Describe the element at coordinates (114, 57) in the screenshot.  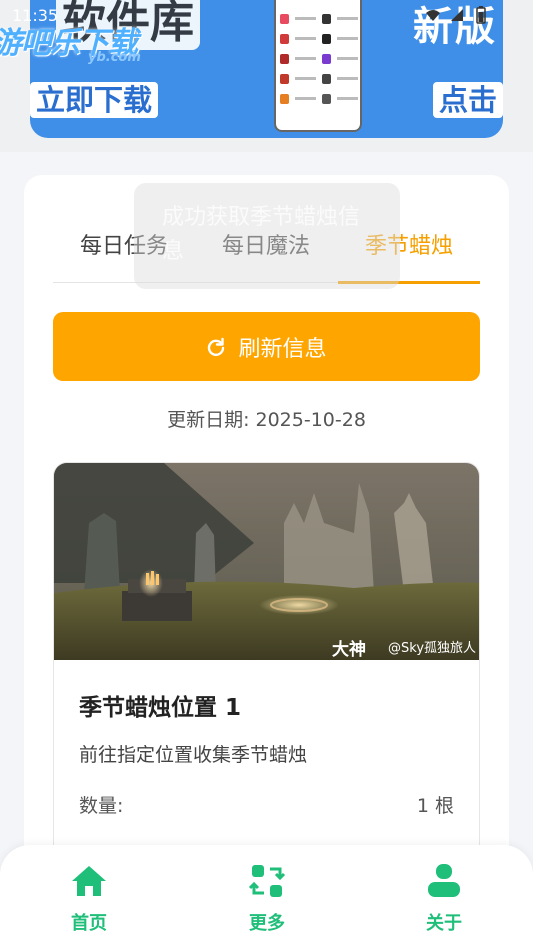
I see `site-logo-domain: yb.com` at that location.